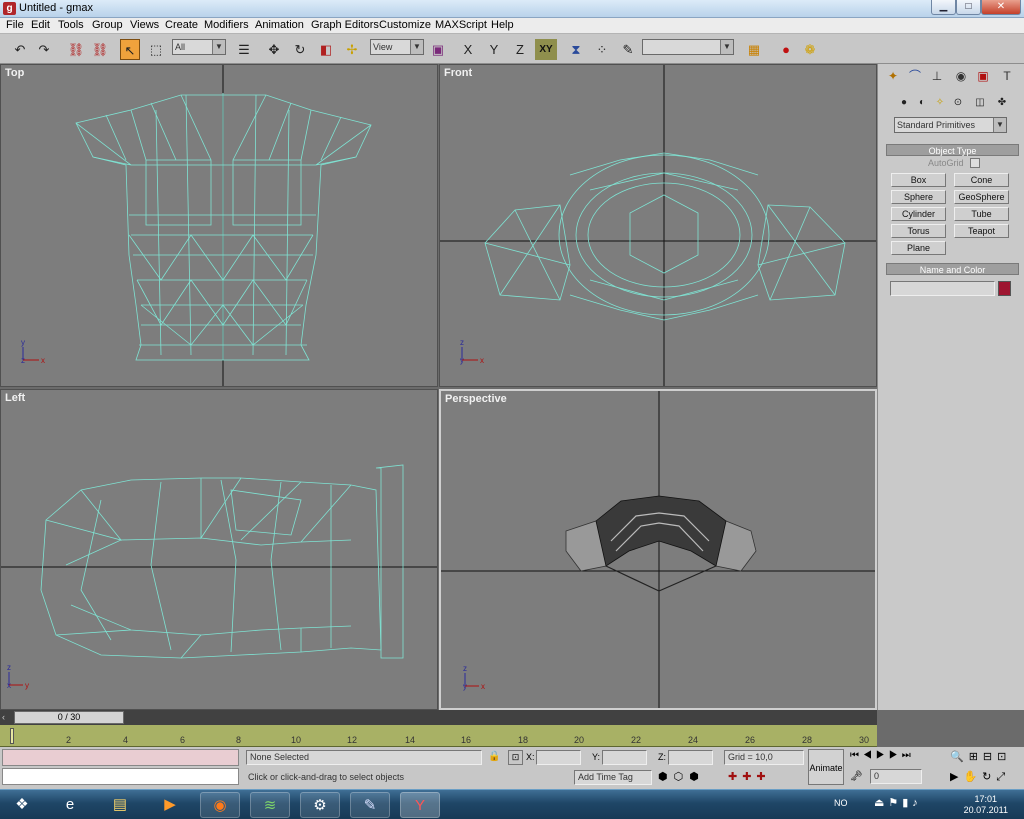  Describe the element at coordinates (981, 197) in the screenshot. I see `geosphere-button: GeoSphere` at that location.